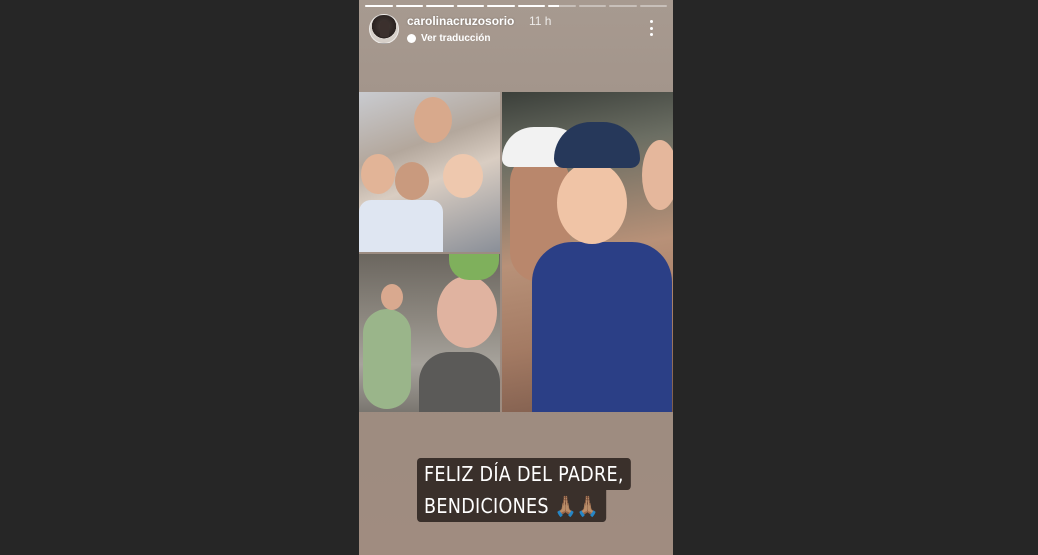  What do you see at coordinates (524, 474) in the screenshot?
I see `caption-line-1: FELIZ DÍA DEL PADRE,` at bounding box center [524, 474].